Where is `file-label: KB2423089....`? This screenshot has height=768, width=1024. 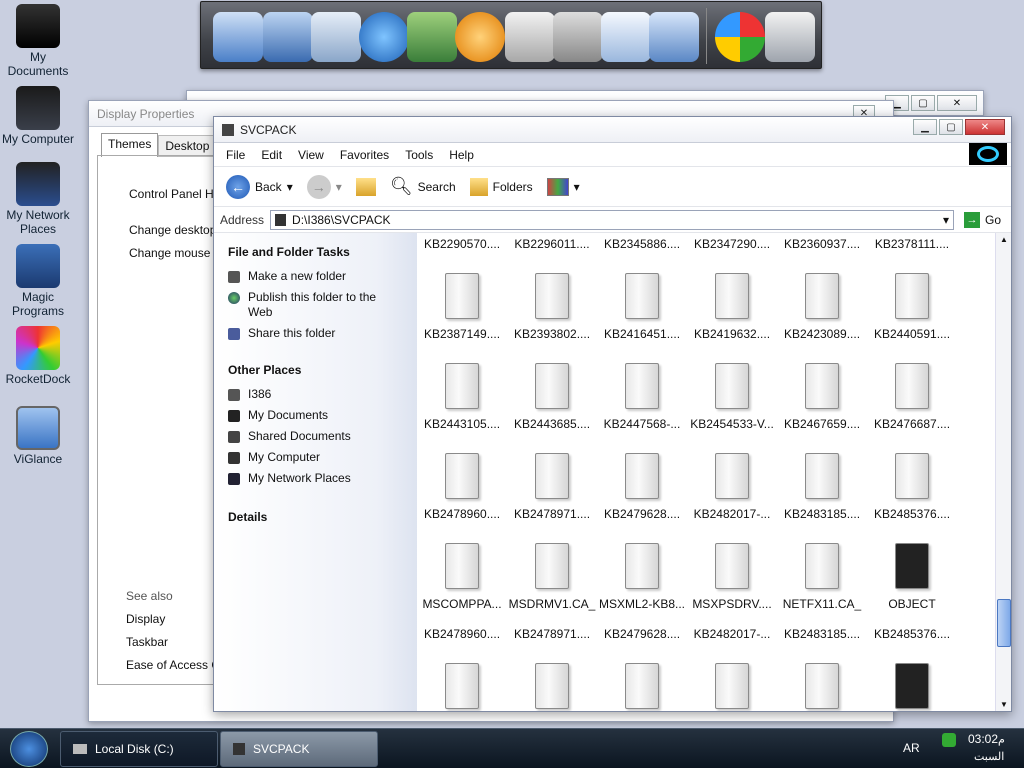 file-label: KB2423089.... is located at coordinates (822, 334).